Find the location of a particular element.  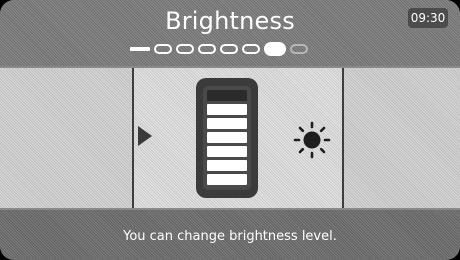

next-panel is located at coordinates (402, 138).